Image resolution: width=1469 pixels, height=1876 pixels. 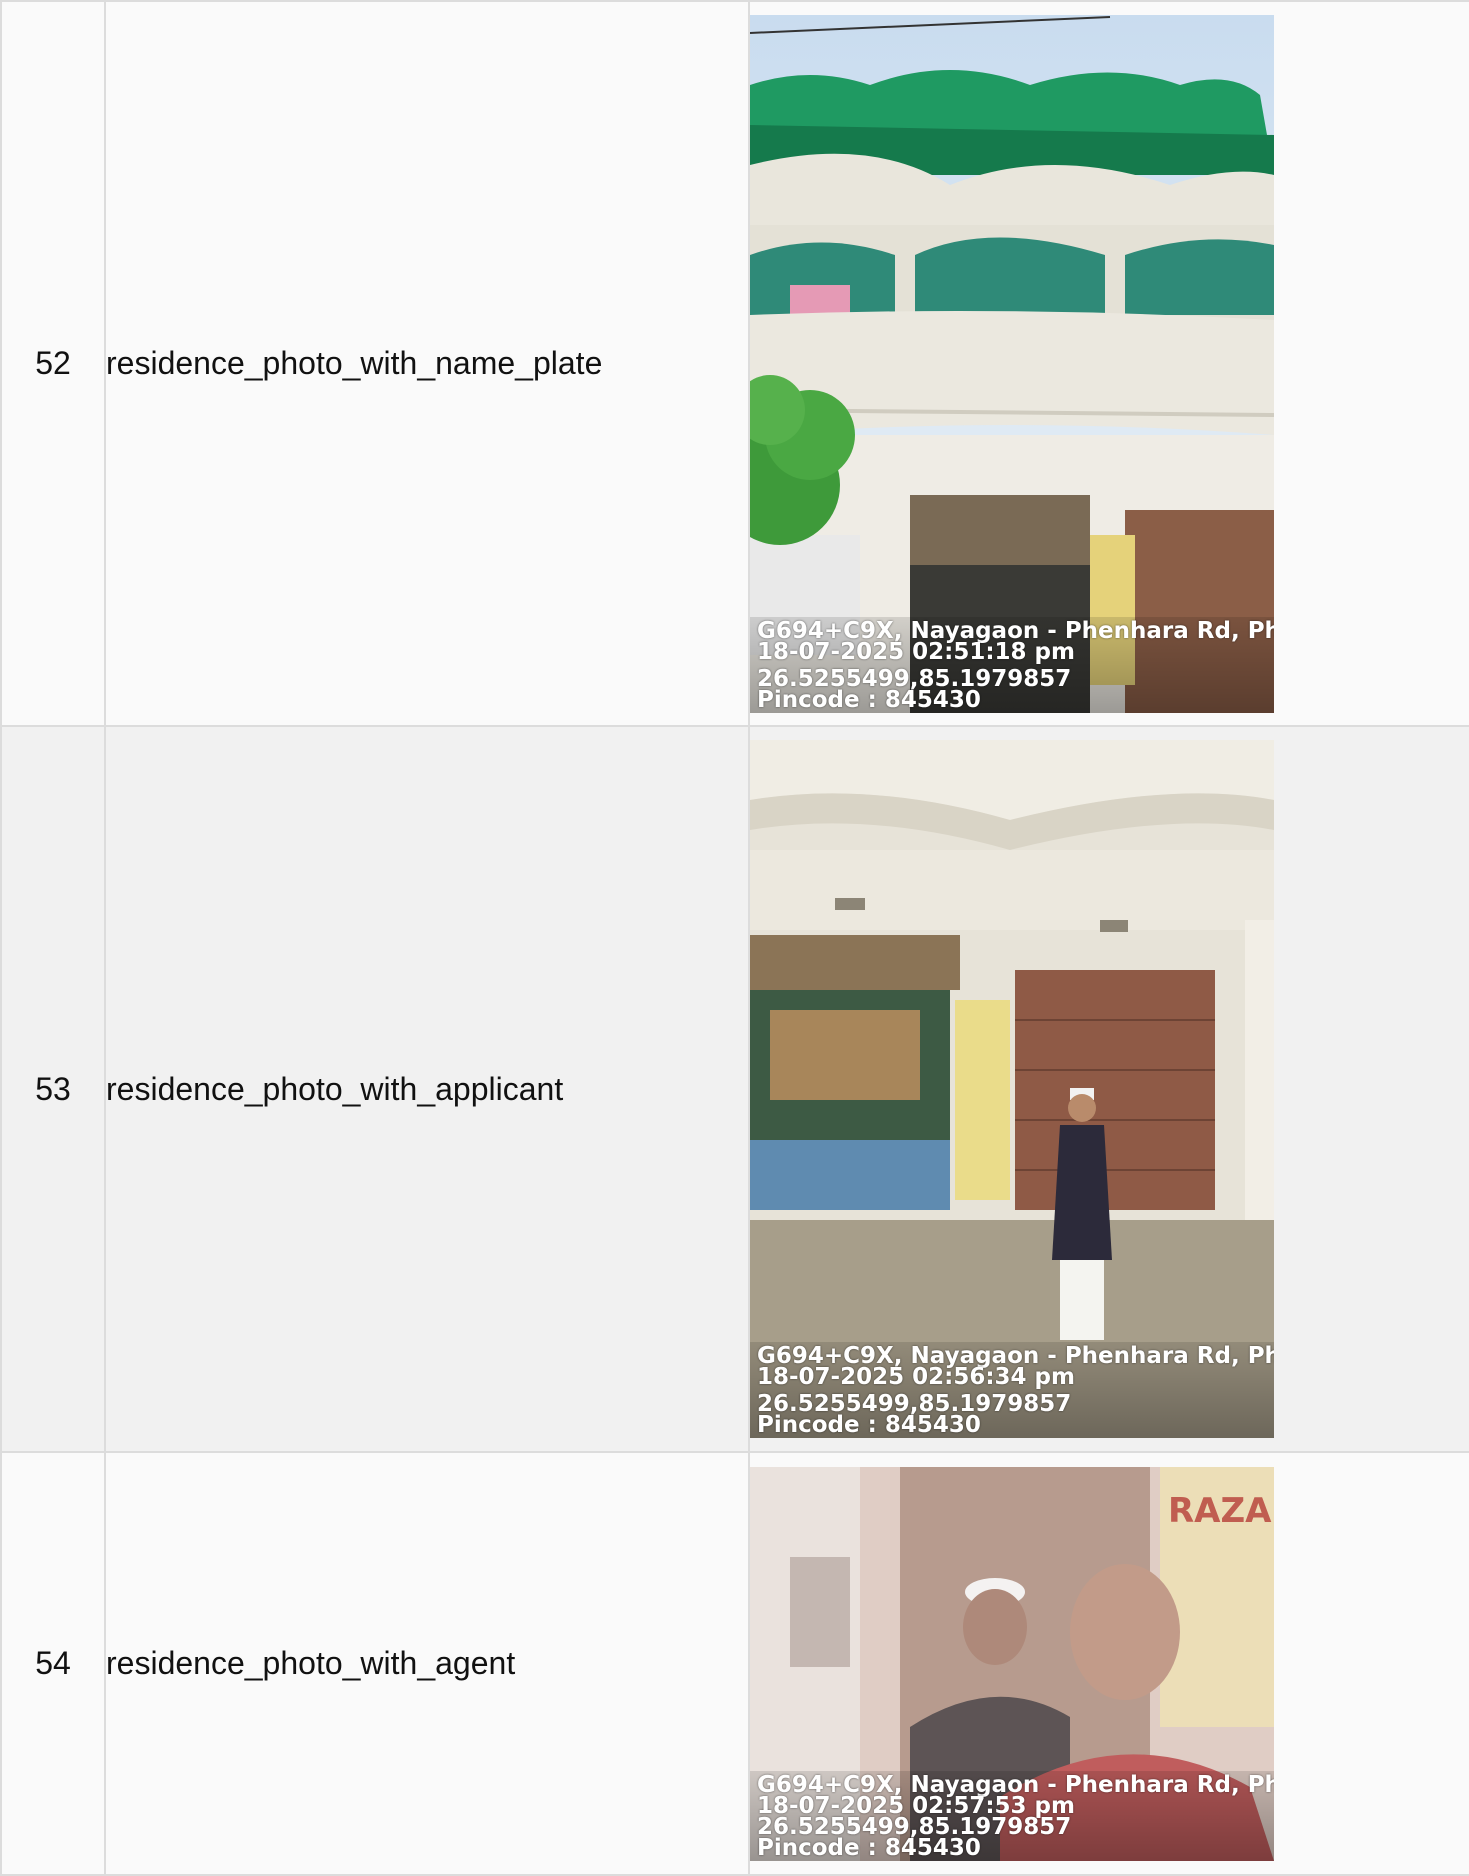 I want to click on field-name: residence_photo_with_agent, so click(x=427, y=1663).